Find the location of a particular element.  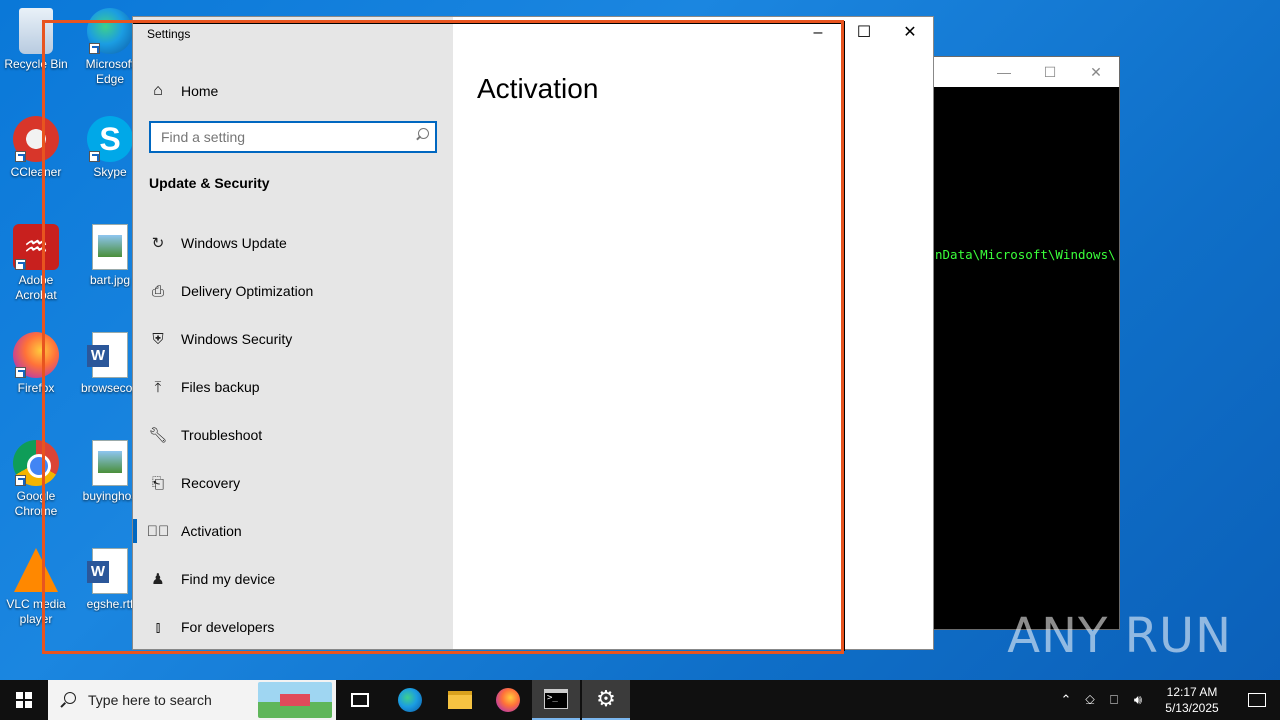

desktop-icon-label: Adobe Acrobat is located at coordinates (36, 287).